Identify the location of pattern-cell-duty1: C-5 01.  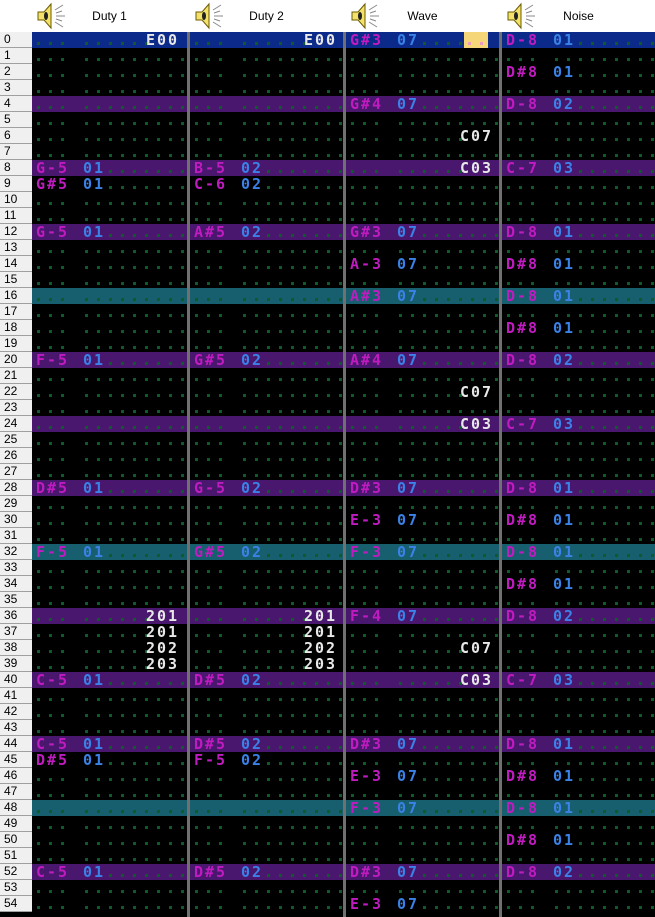
(111, 744).